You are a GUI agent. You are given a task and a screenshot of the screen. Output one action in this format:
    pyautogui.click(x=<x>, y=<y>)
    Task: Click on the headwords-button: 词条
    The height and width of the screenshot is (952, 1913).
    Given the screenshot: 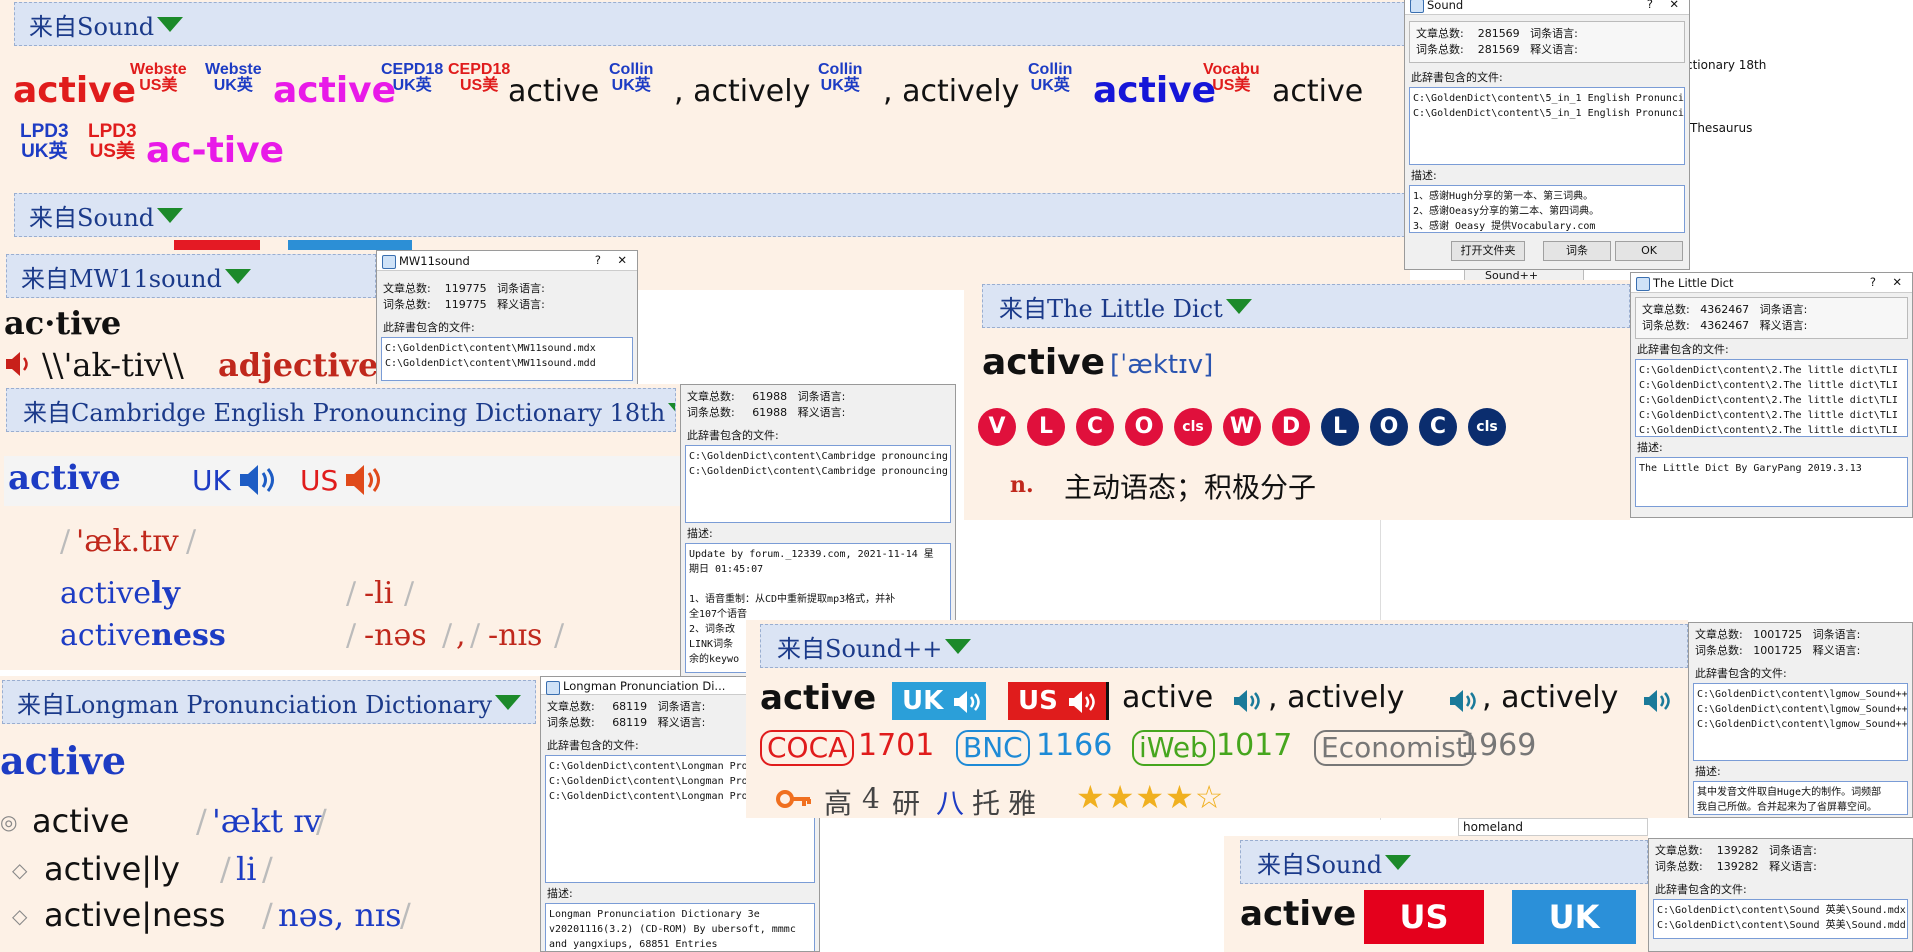 What is the action you would take?
    pyautogui.click(x=1577, y=251)
    